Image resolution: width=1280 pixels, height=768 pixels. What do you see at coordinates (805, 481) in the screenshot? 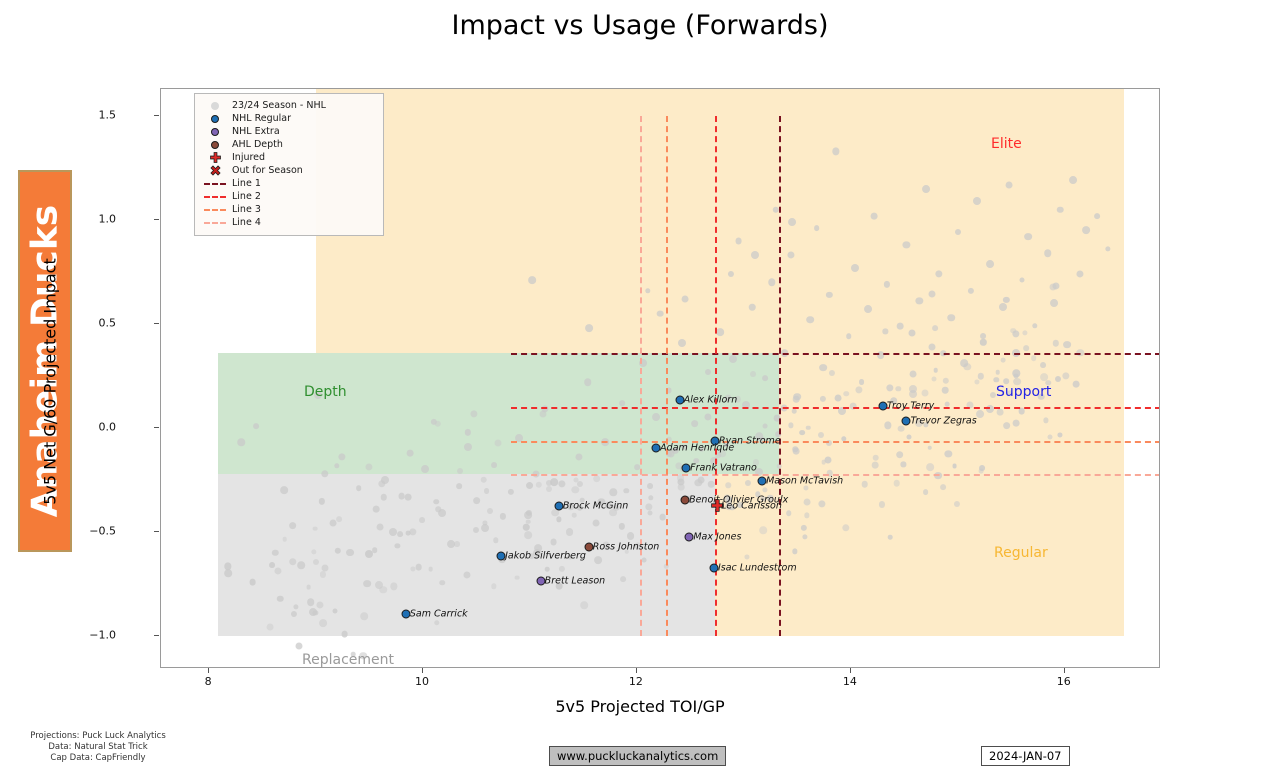
I see `player-label: Mason McTavish` at bounding box center [805, 481].